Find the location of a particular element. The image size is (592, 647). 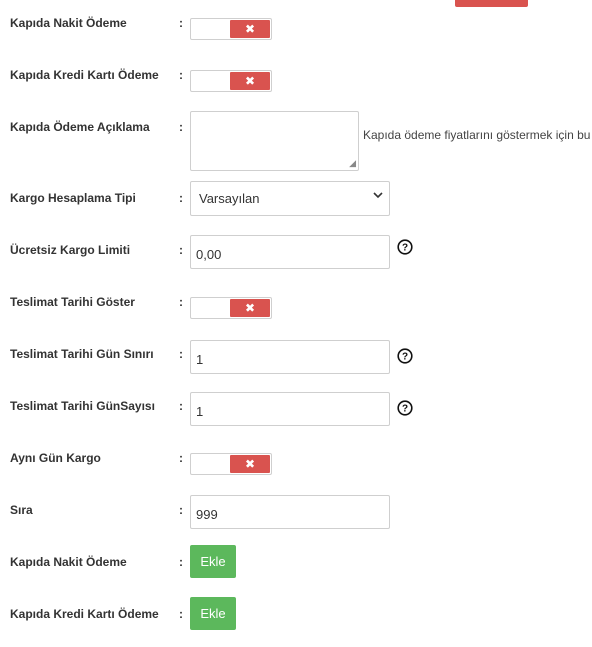

kapida-kredi-toggle: ✖ is located at coordinates (231, 81).